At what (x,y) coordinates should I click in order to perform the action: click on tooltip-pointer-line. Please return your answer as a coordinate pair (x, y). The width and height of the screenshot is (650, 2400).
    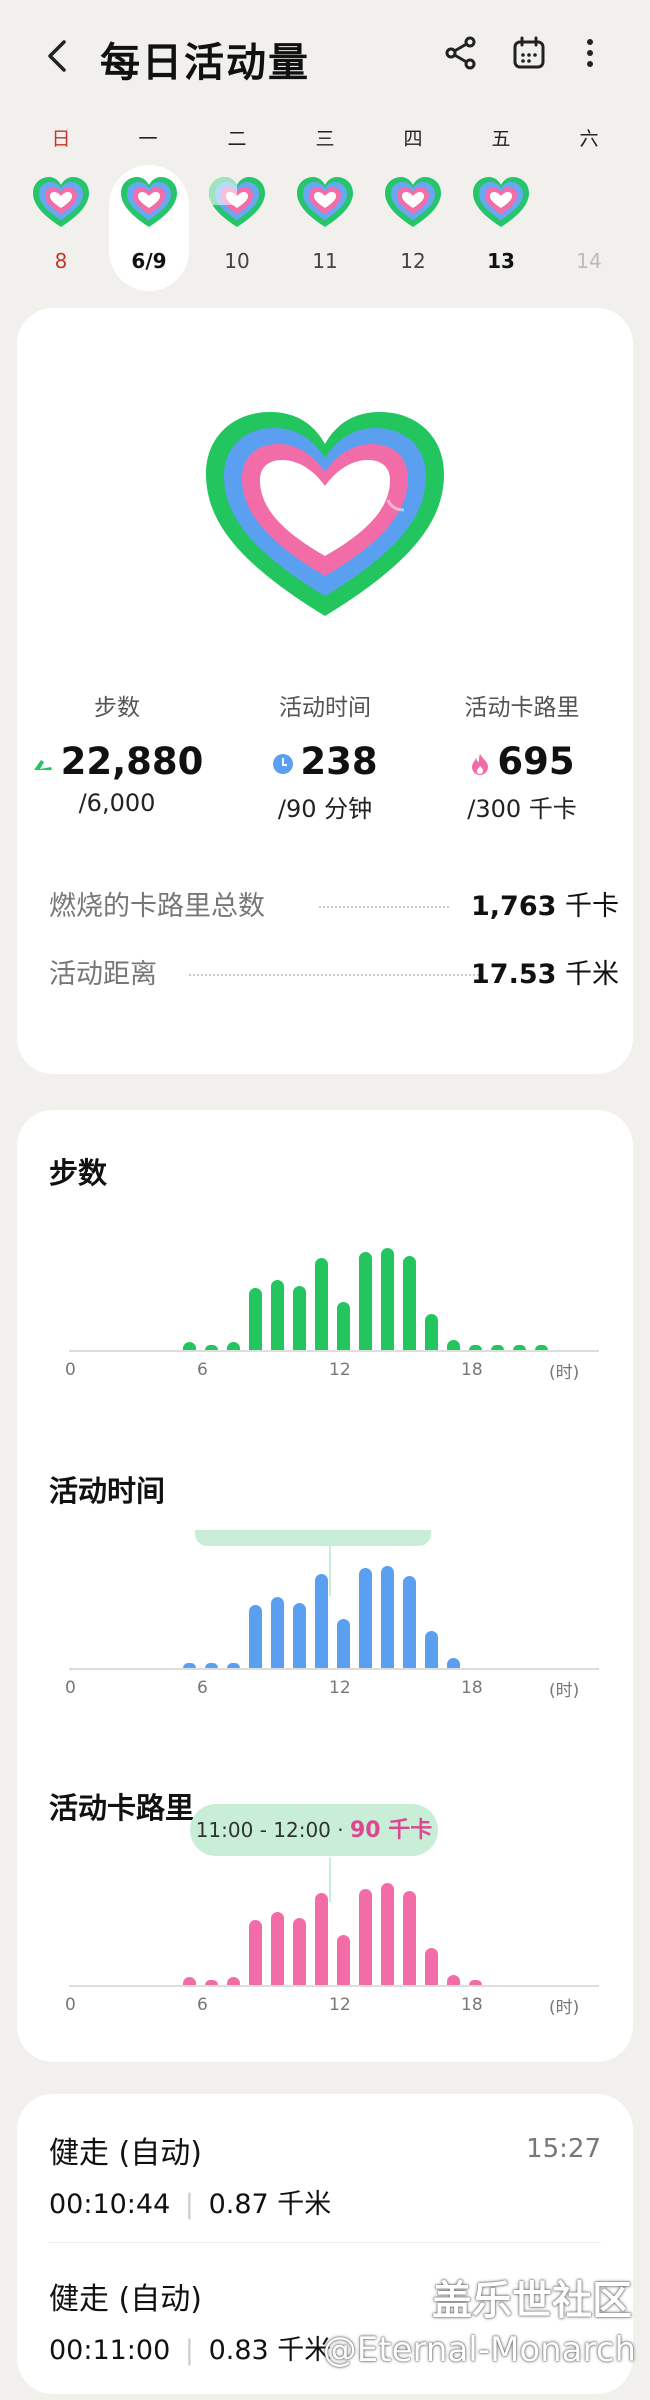
    Looking at the image, I should click on (330, 1571).